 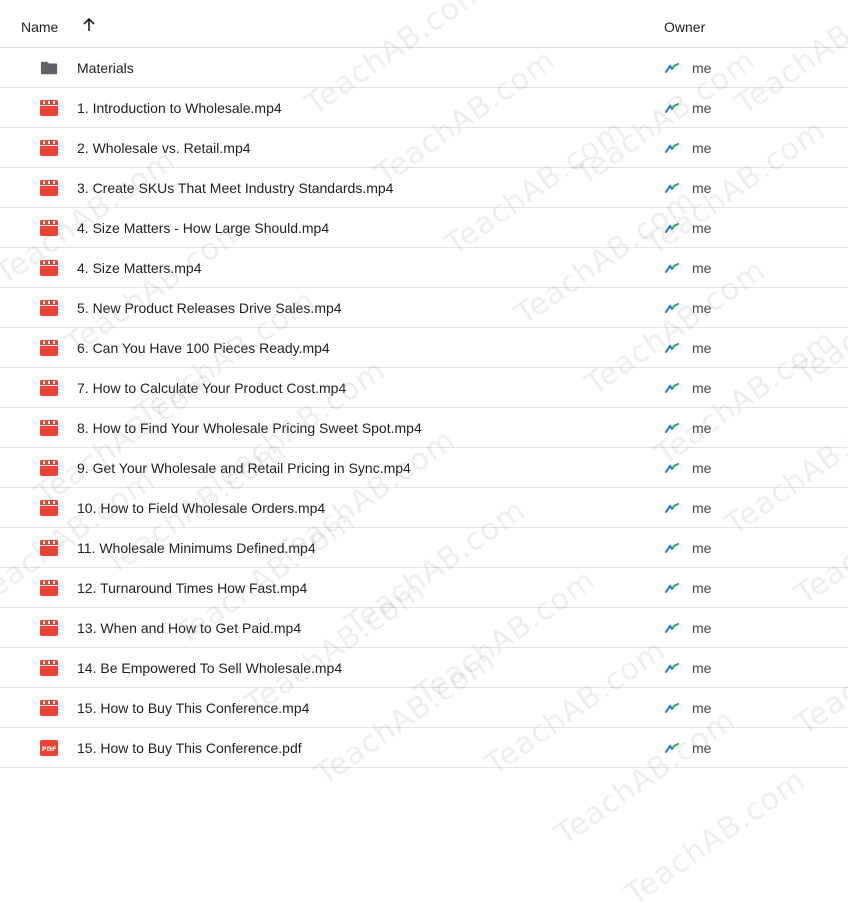 What do you see at coordinates (209, 668) in the screenshot?
I see `file-name: 14. Be Empowered To Sell Wholesale.mp4` at bounding box center [209, 668].